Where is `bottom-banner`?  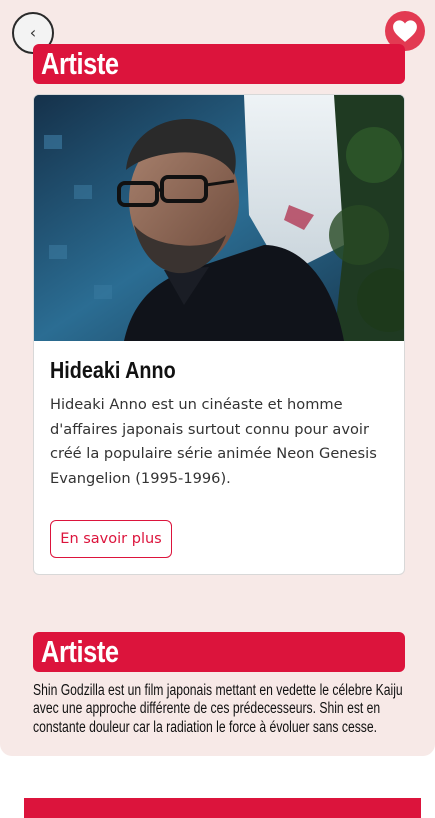 bottom-banner is located at coordinates (222, 808).